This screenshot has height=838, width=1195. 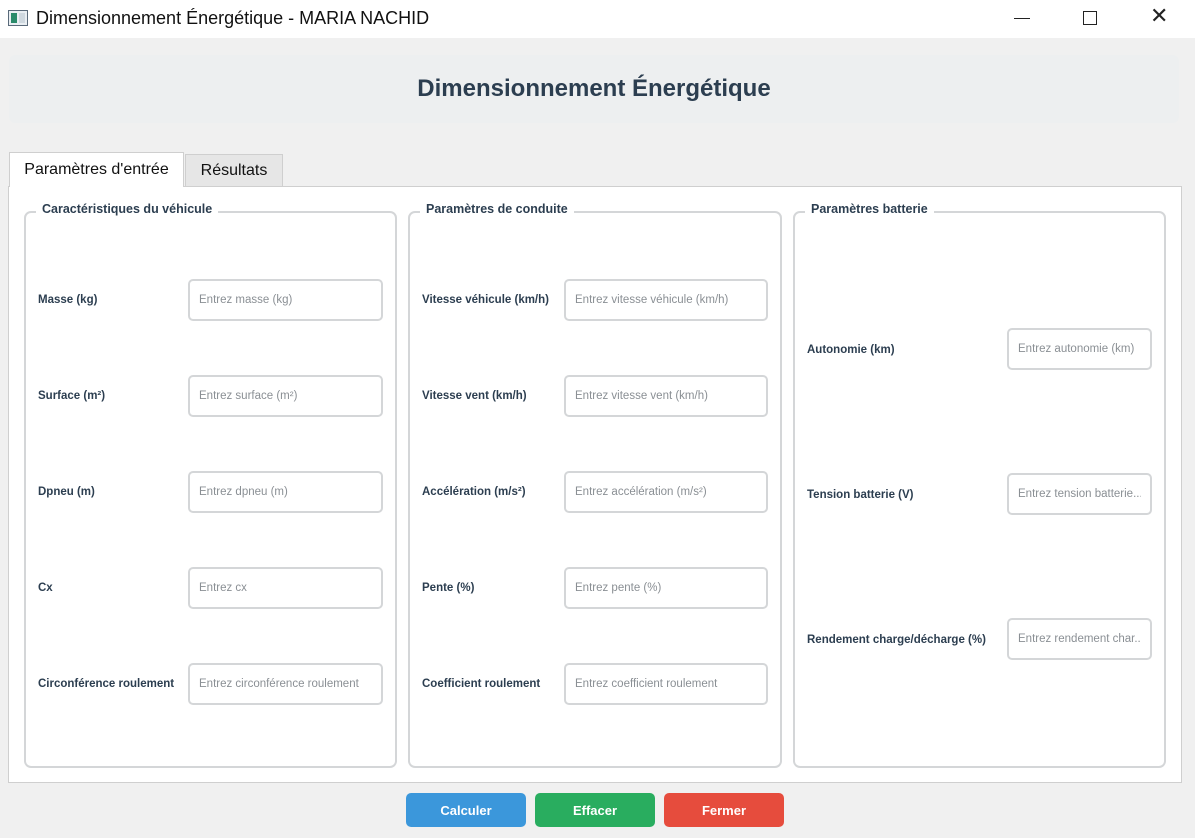 What do you see at coordinates (285, 300) in the screenshot?
I see `mass-input` at bounding box center [285, 300].